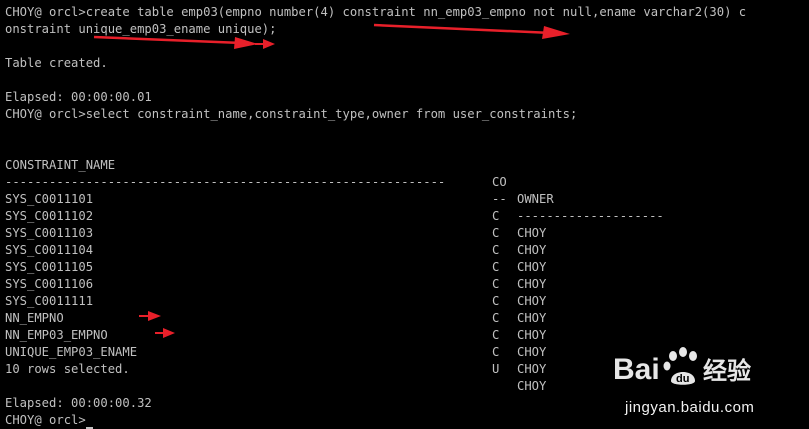 The image size is (809, 429). I want to click on row-constraint-type: C, so click(496, 352).